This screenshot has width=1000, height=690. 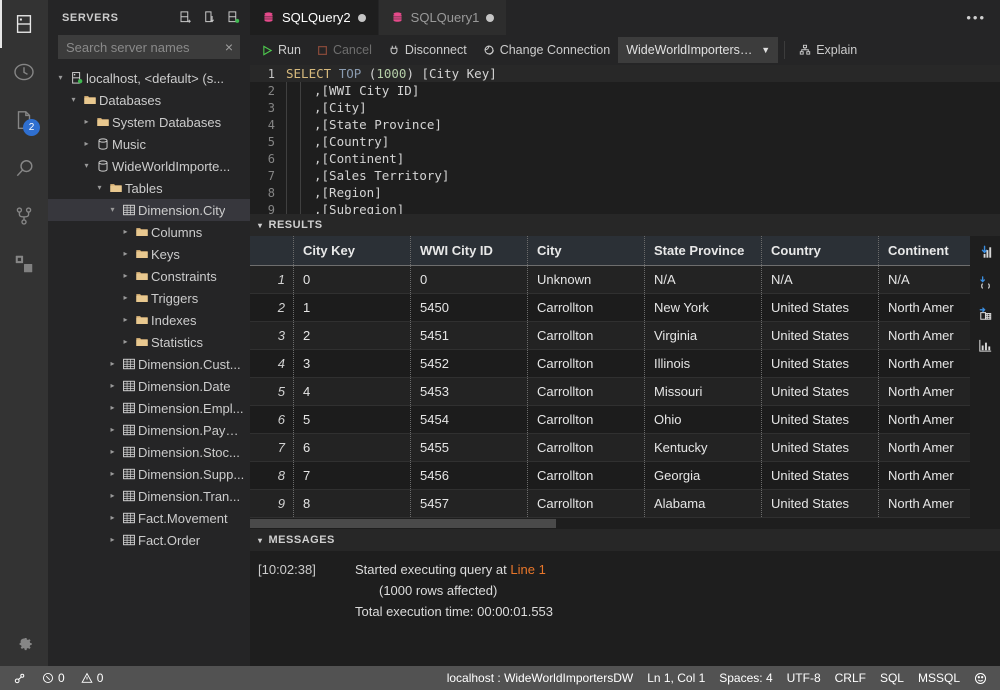 I want to click on new-connection-icon, so click(x=185, y=18).